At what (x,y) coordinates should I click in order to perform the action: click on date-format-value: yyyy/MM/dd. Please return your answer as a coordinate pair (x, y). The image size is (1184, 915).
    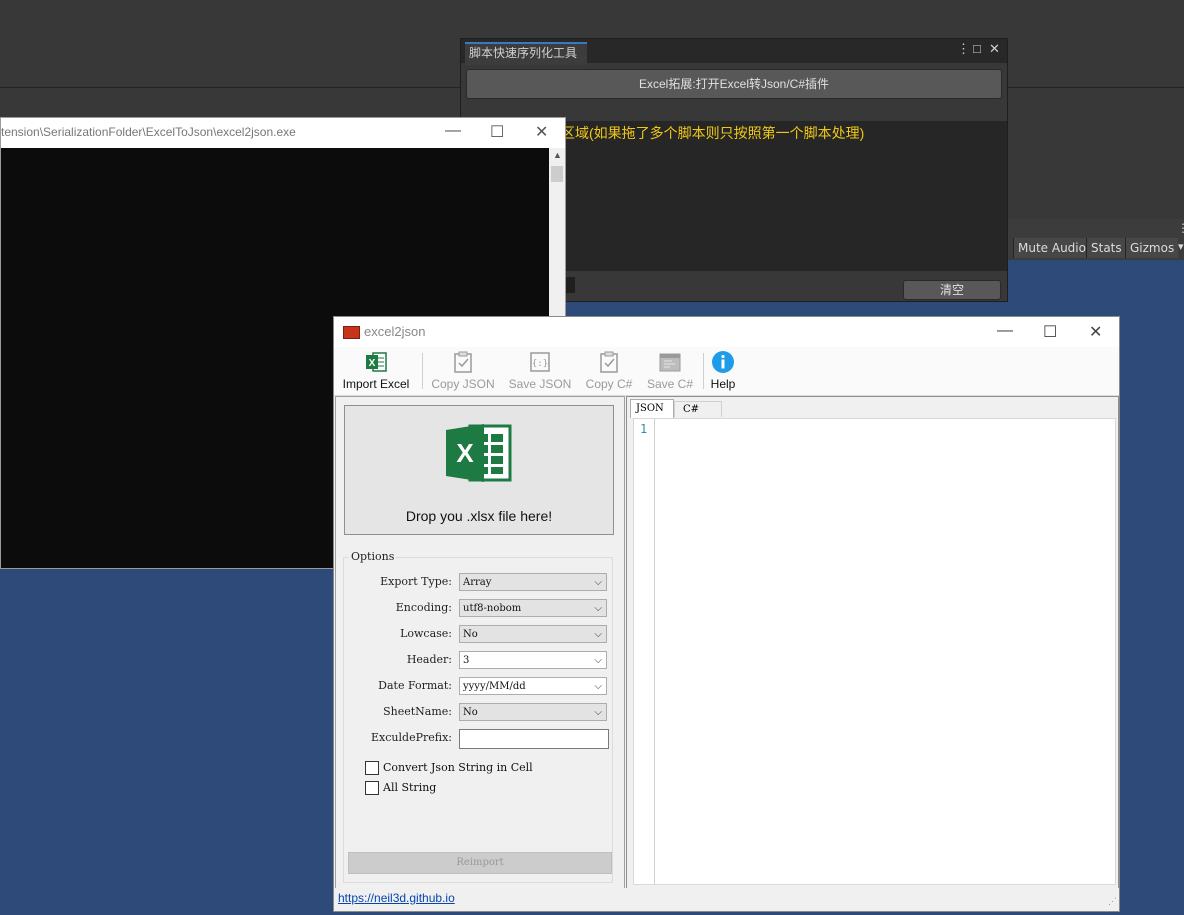
    Looking at the image, I should click on (494, 686).